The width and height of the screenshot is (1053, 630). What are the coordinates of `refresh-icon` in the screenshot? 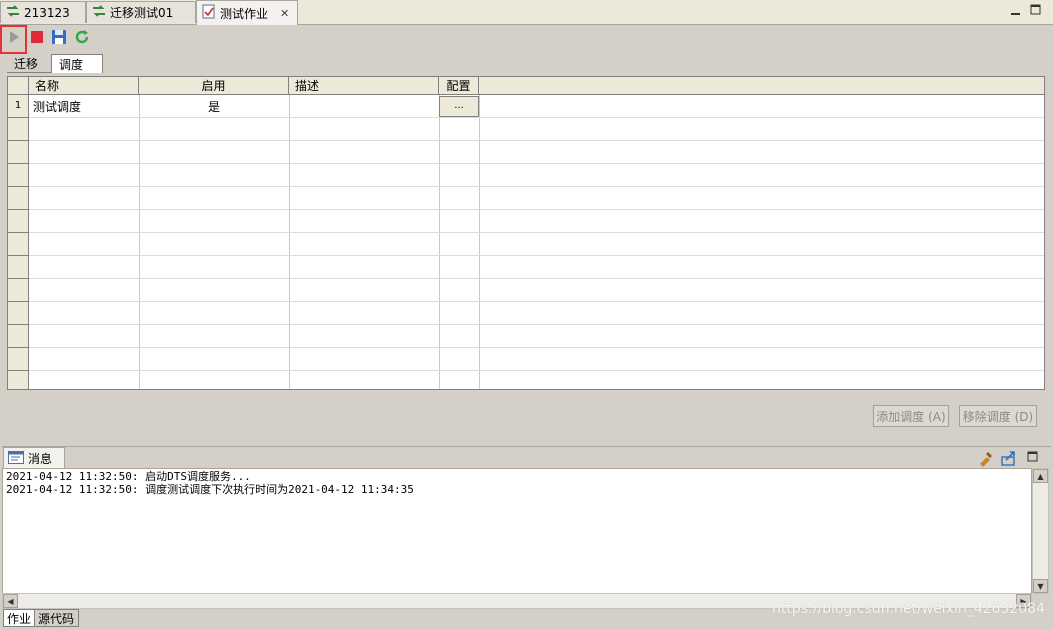 It's located at (82, 37).